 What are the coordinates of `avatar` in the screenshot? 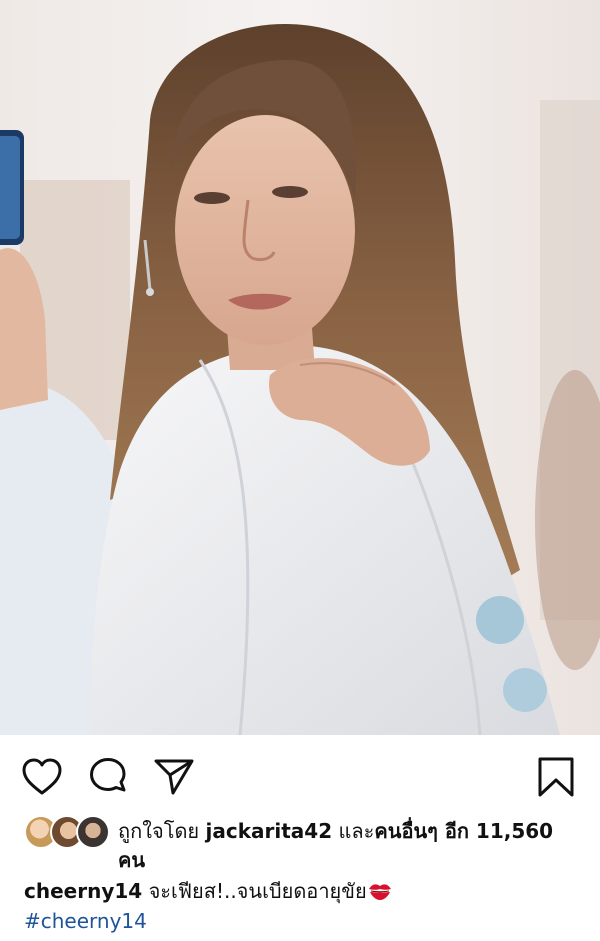 It's located at (93, 832).